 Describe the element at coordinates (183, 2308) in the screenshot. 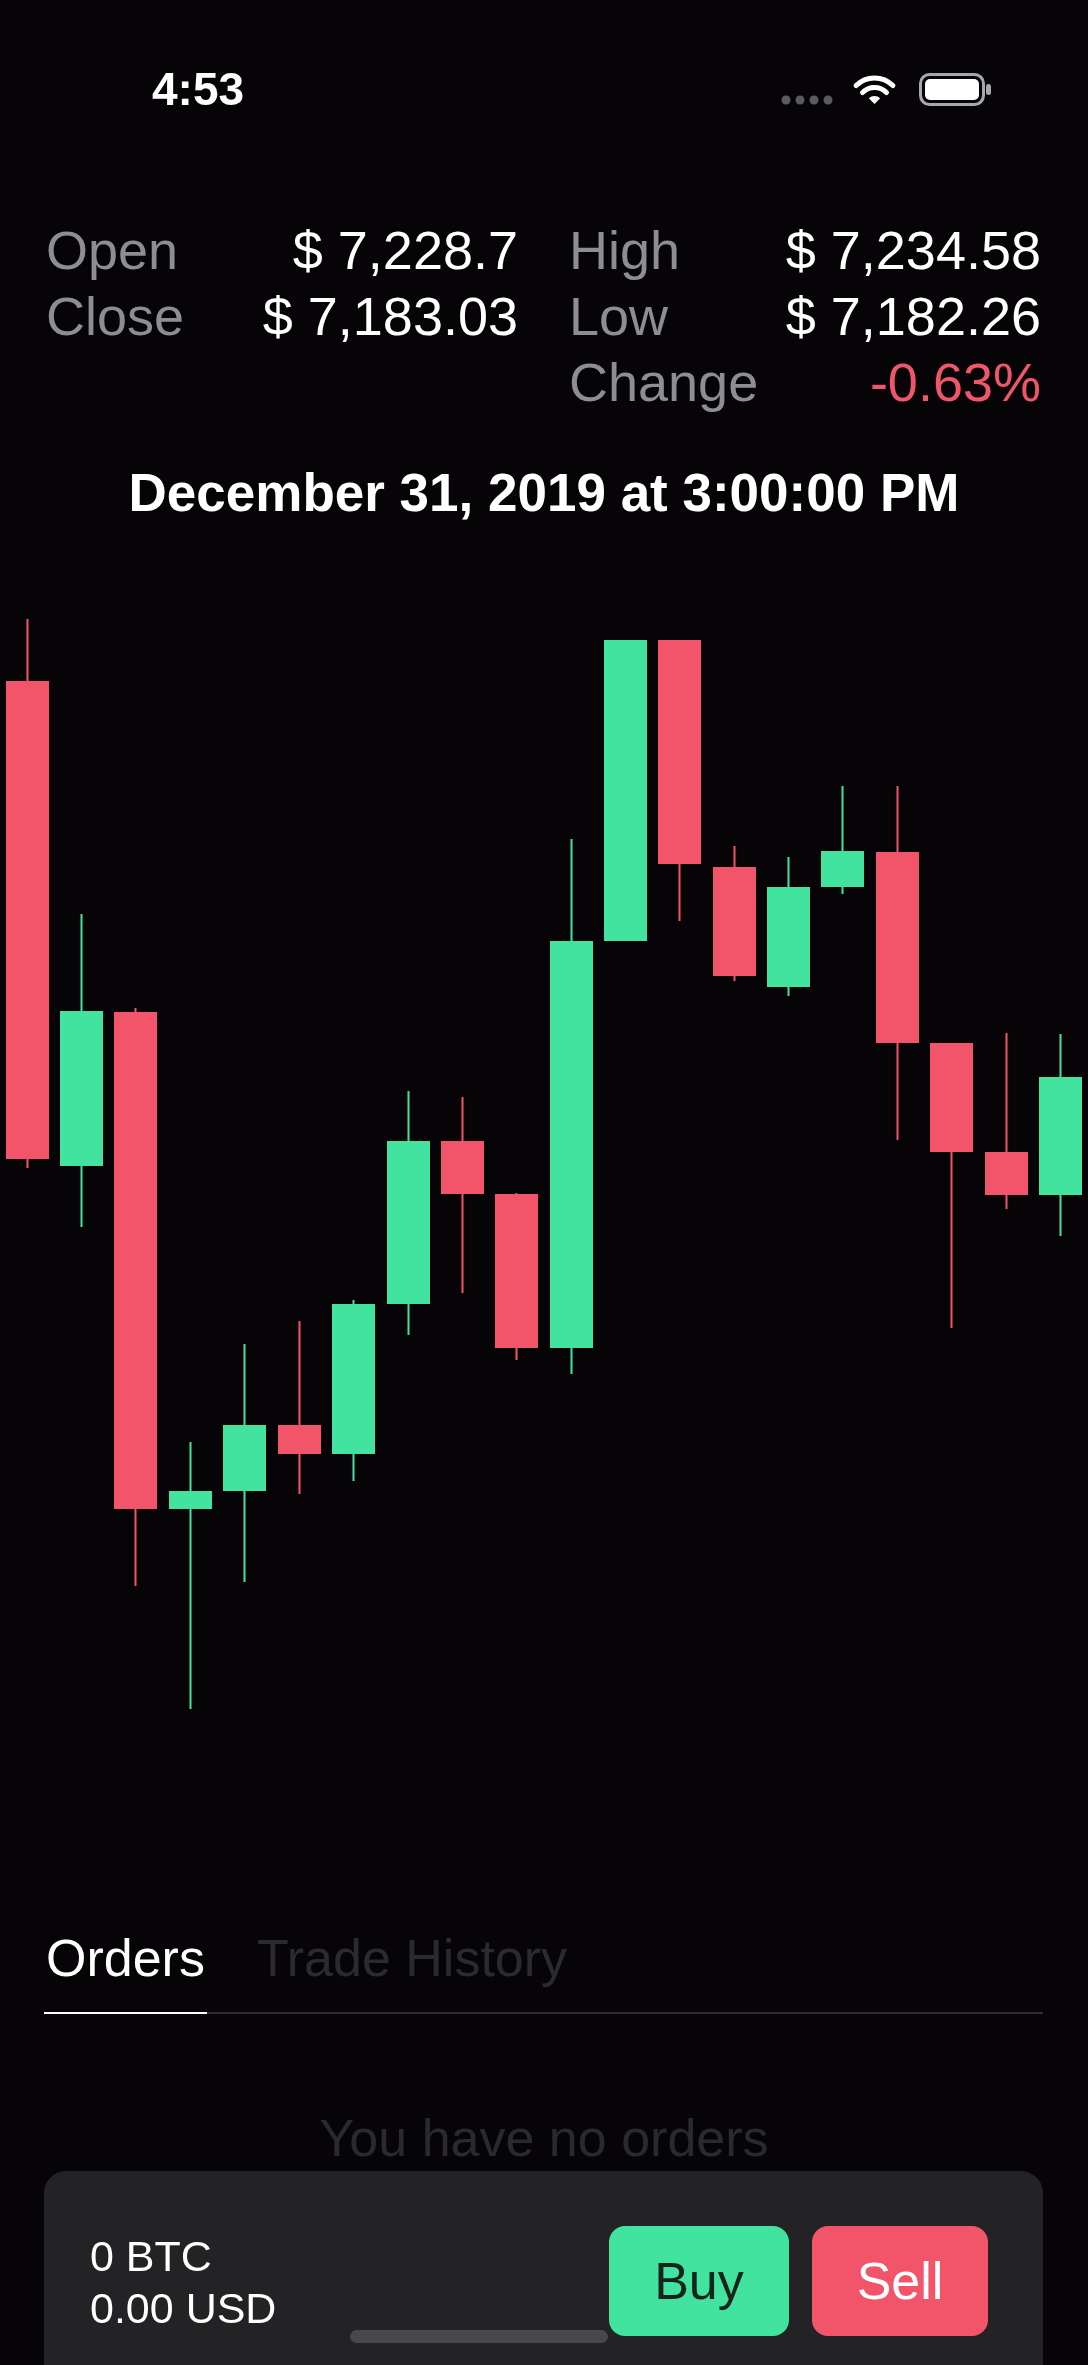

I see `balance-amount: 0.00 USD` at that location.